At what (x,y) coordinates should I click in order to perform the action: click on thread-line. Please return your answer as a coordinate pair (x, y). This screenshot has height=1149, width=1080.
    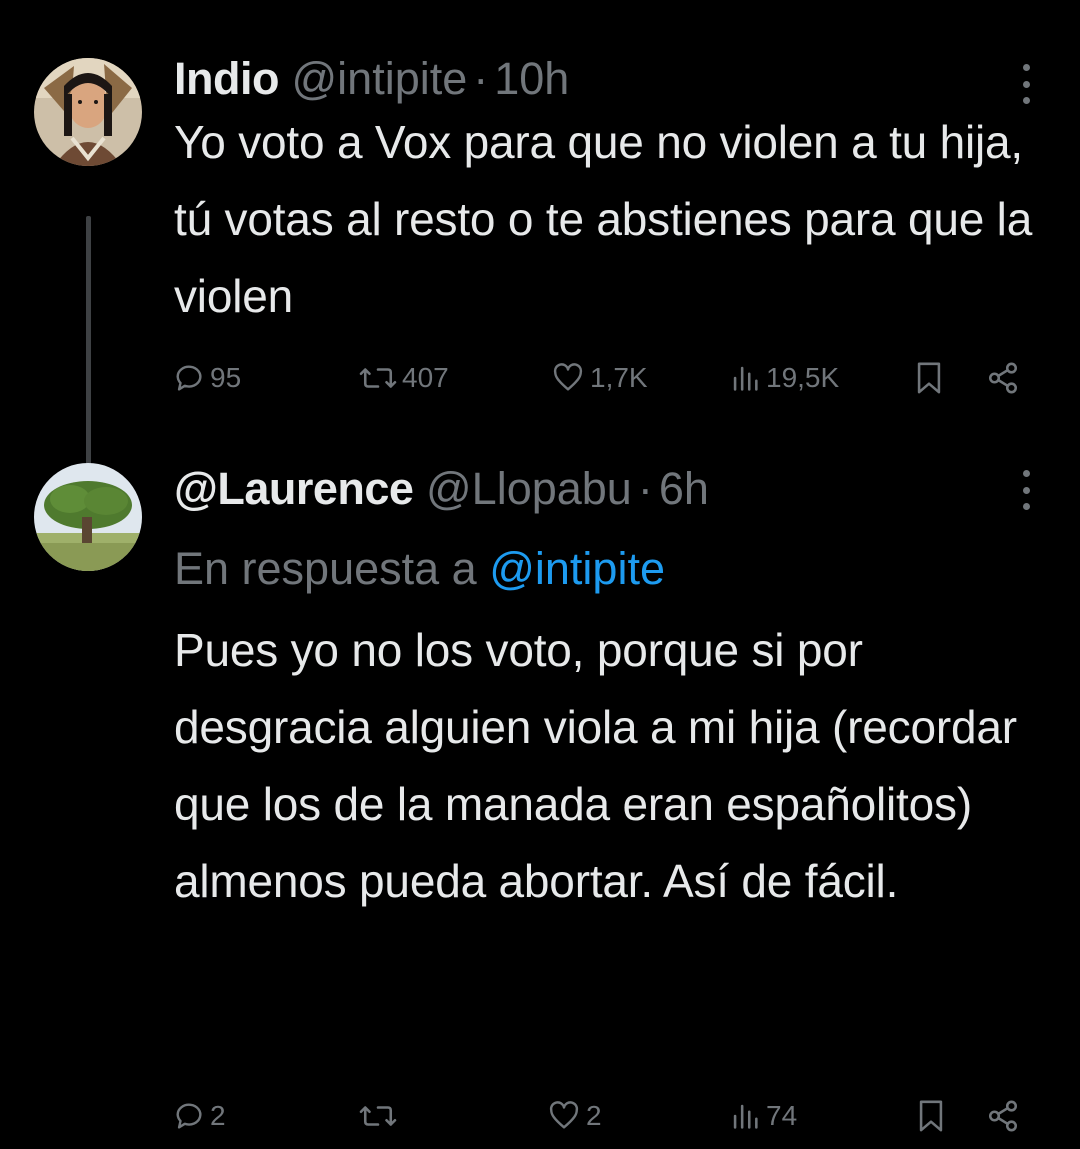
    Looking at the image, I should click on (88, 343).